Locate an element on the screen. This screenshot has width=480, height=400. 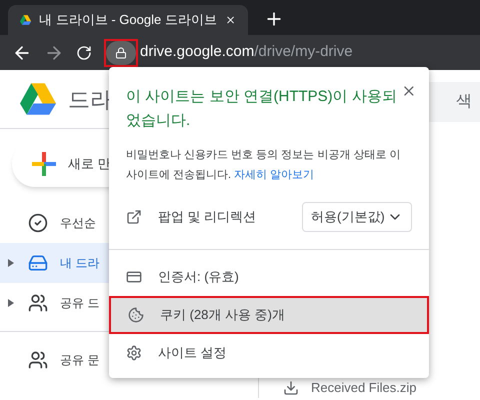
app-name: 드라 is located at coordinates (90, 100).